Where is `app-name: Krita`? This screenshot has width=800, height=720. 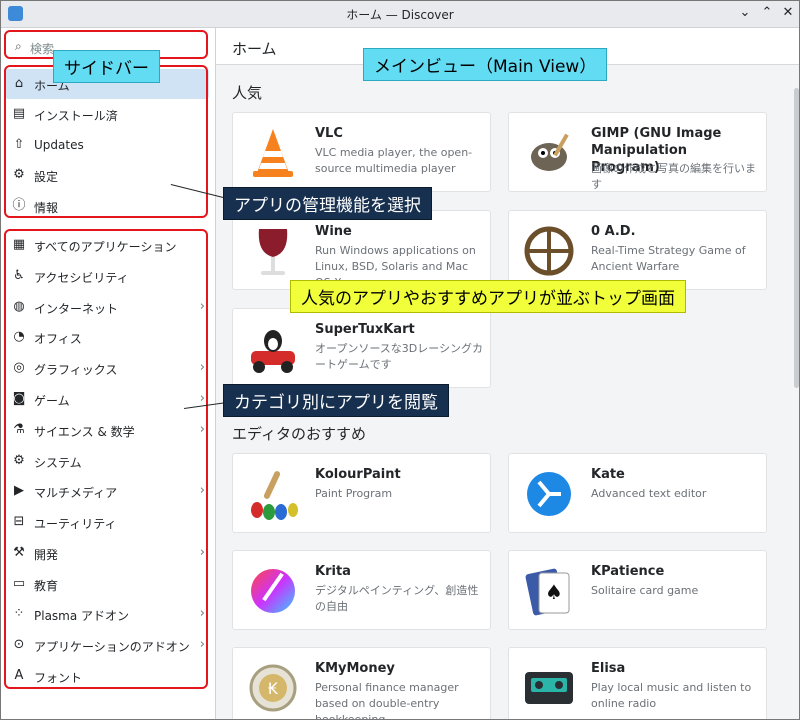 app-name: Krita is located at coordinates (333, 571).